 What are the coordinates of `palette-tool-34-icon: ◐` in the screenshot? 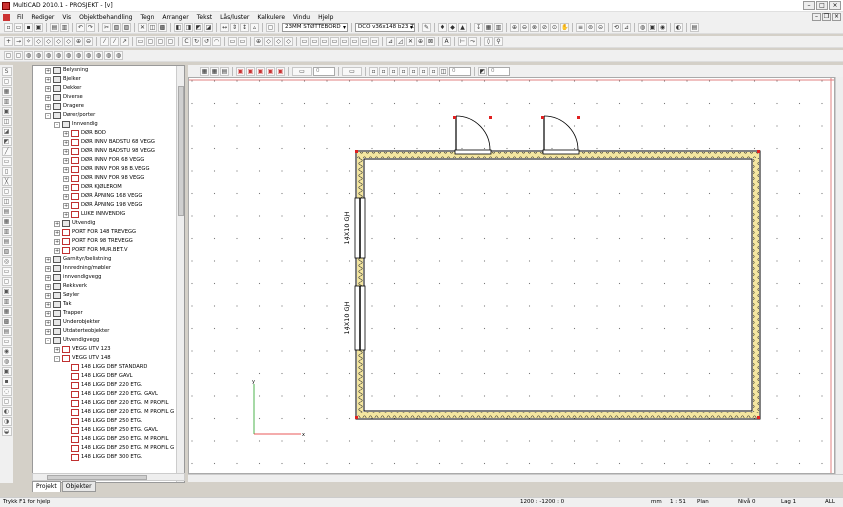 It's located at (6, 411).